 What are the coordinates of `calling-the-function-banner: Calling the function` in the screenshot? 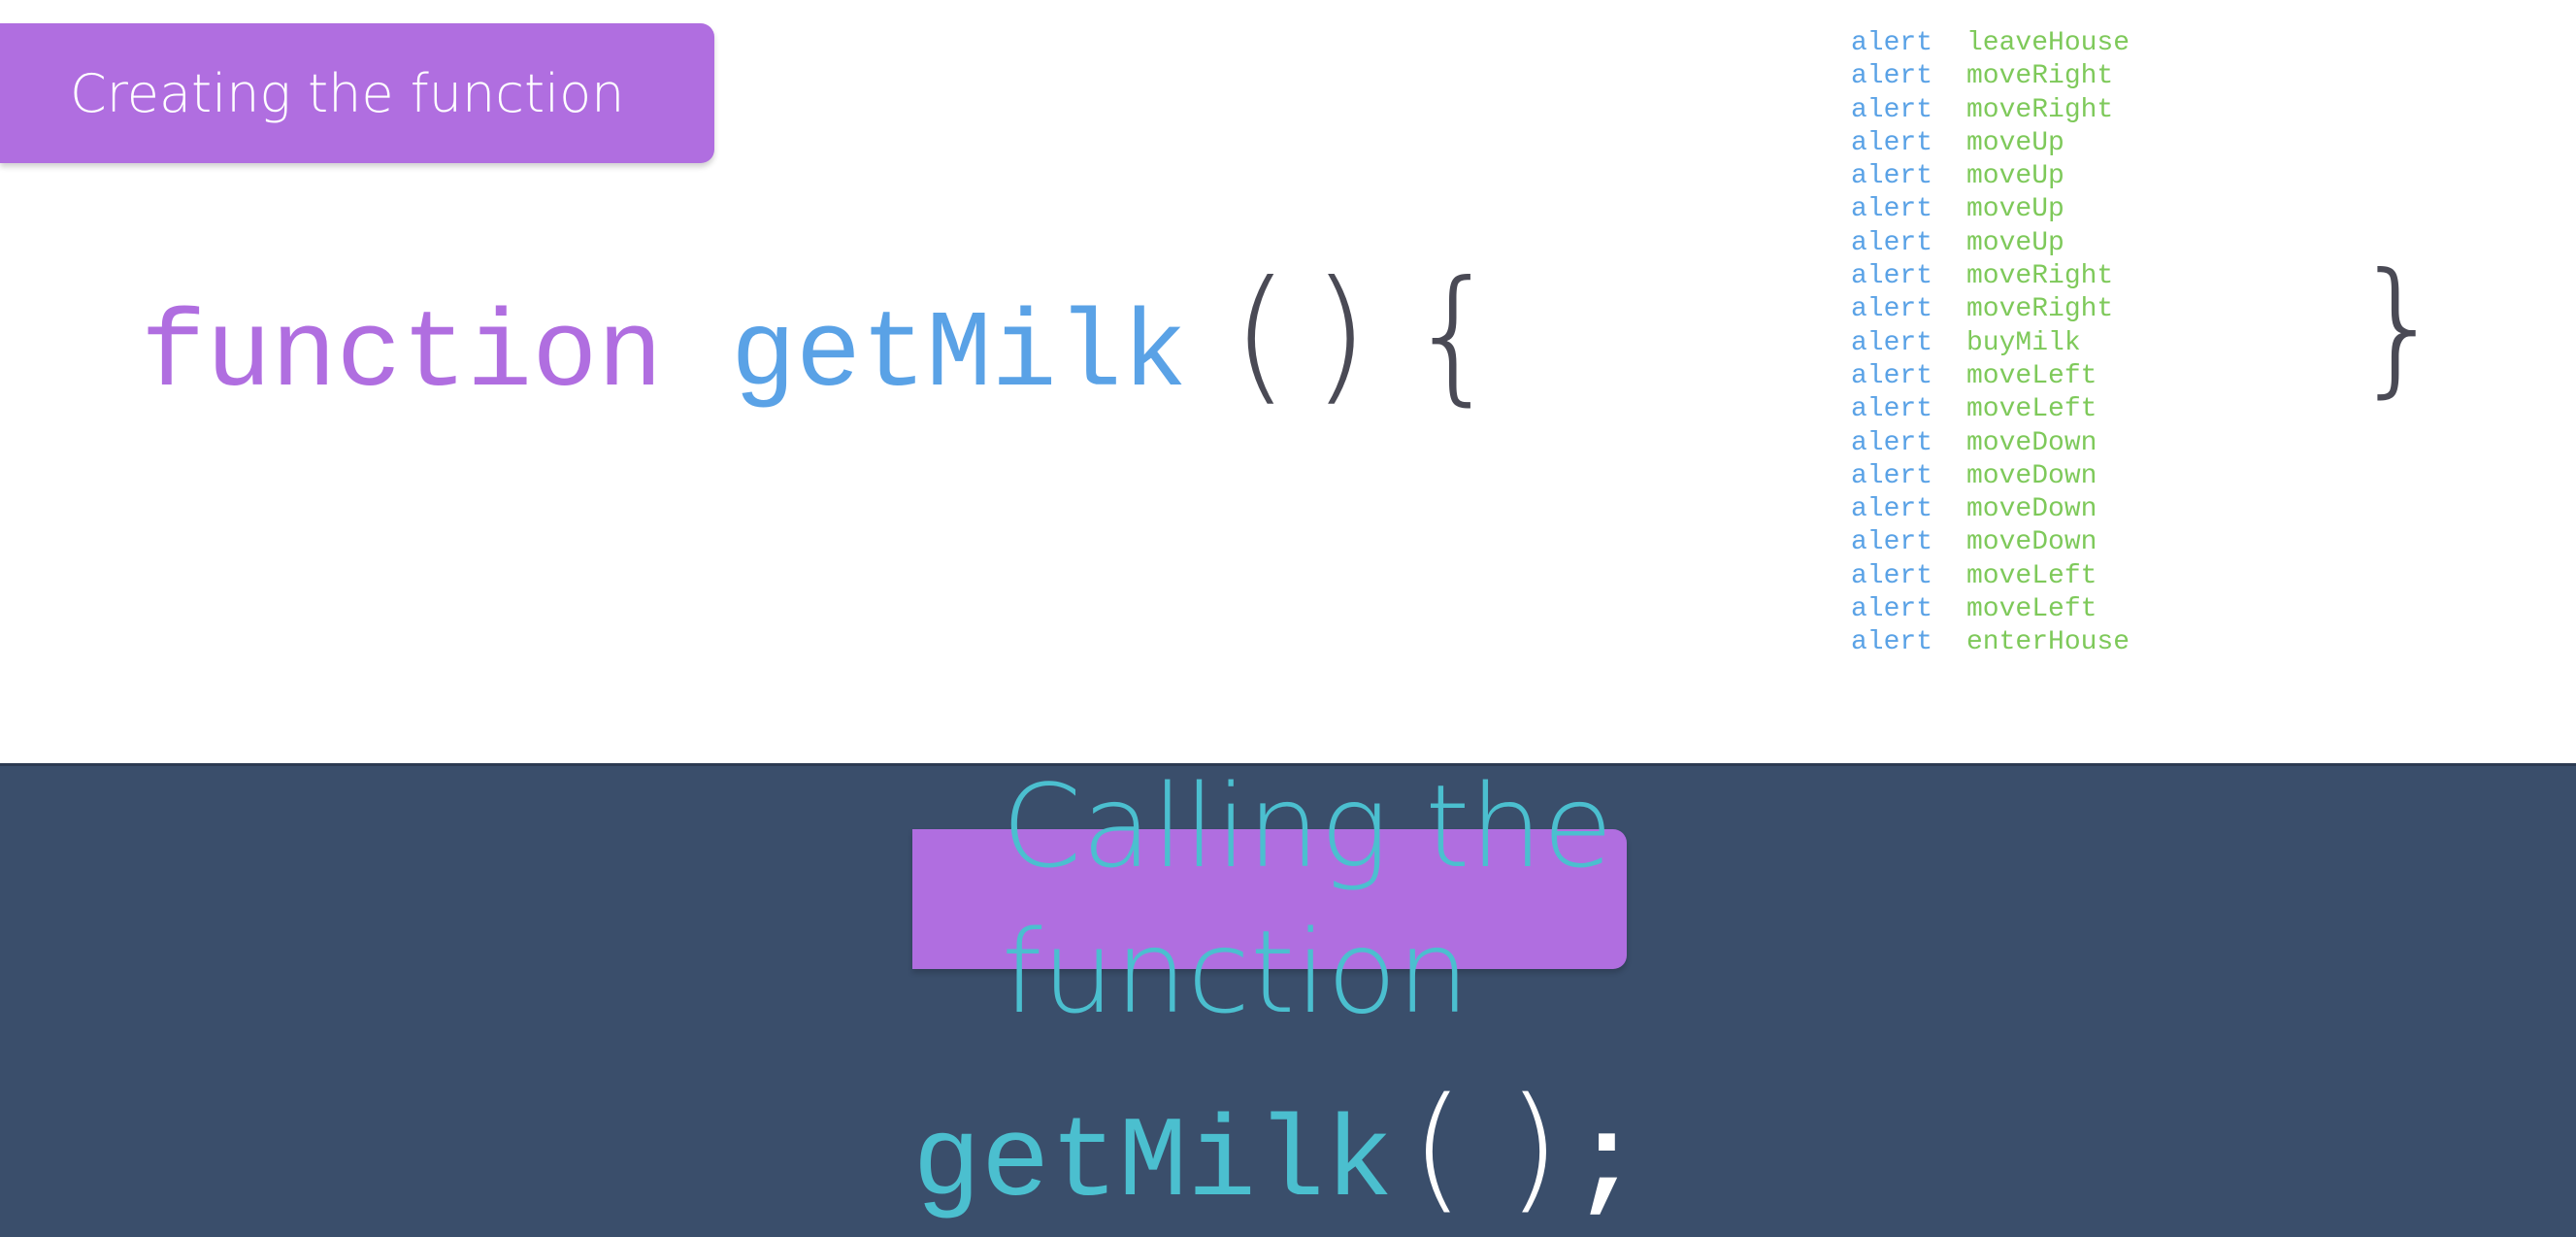 It's located at (1269, 899).